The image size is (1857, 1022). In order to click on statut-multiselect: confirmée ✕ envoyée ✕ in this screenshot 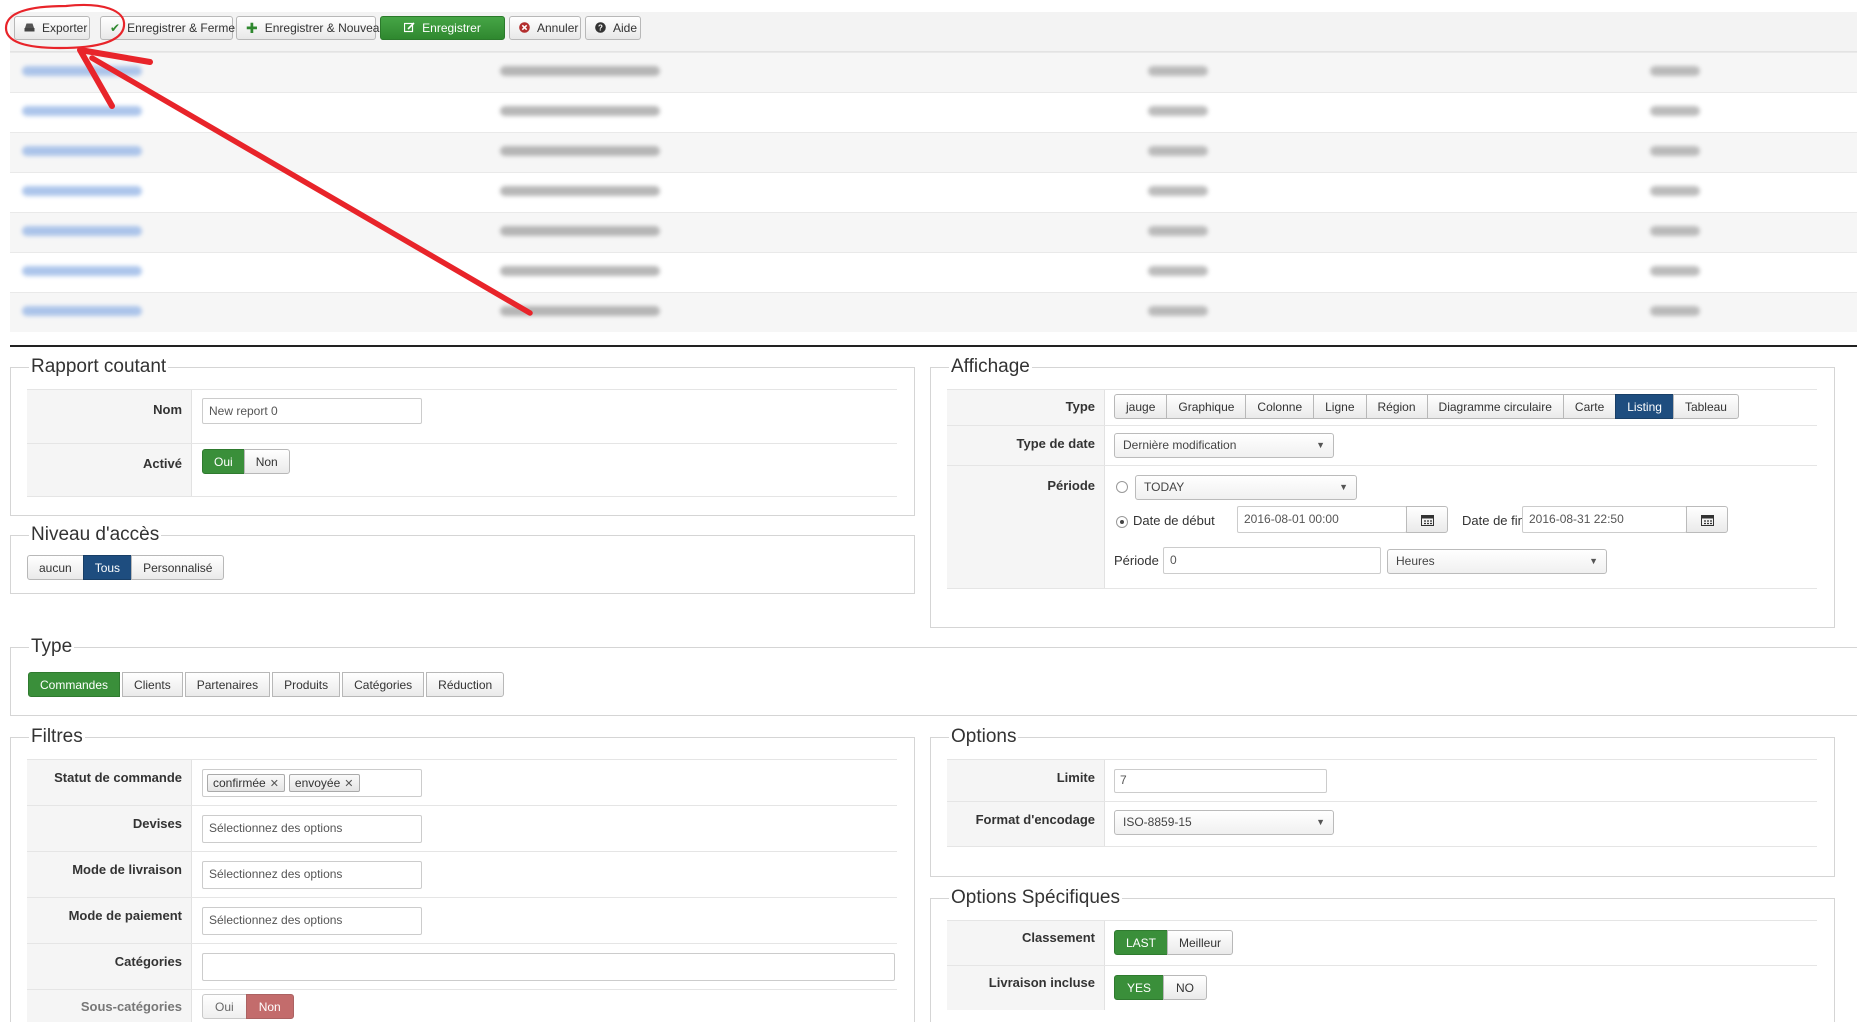, I will do `click(312, 783)`.